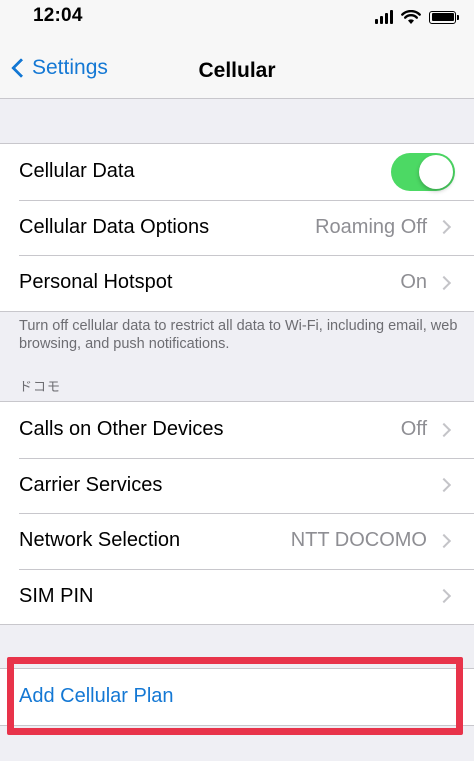  Describe the element at coordinates (237, 70) in the screenshot. I see `page-title: Cellular` at that location.